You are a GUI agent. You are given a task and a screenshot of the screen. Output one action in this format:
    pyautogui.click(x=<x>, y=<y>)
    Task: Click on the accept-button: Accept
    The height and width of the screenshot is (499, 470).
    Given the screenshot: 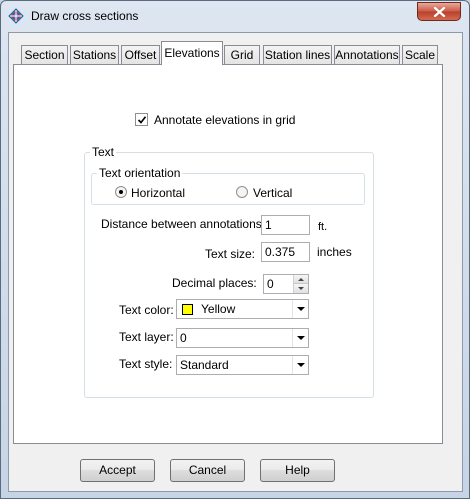 What is the action you would take?
    pyautogui.click(x=117, y=470)
    